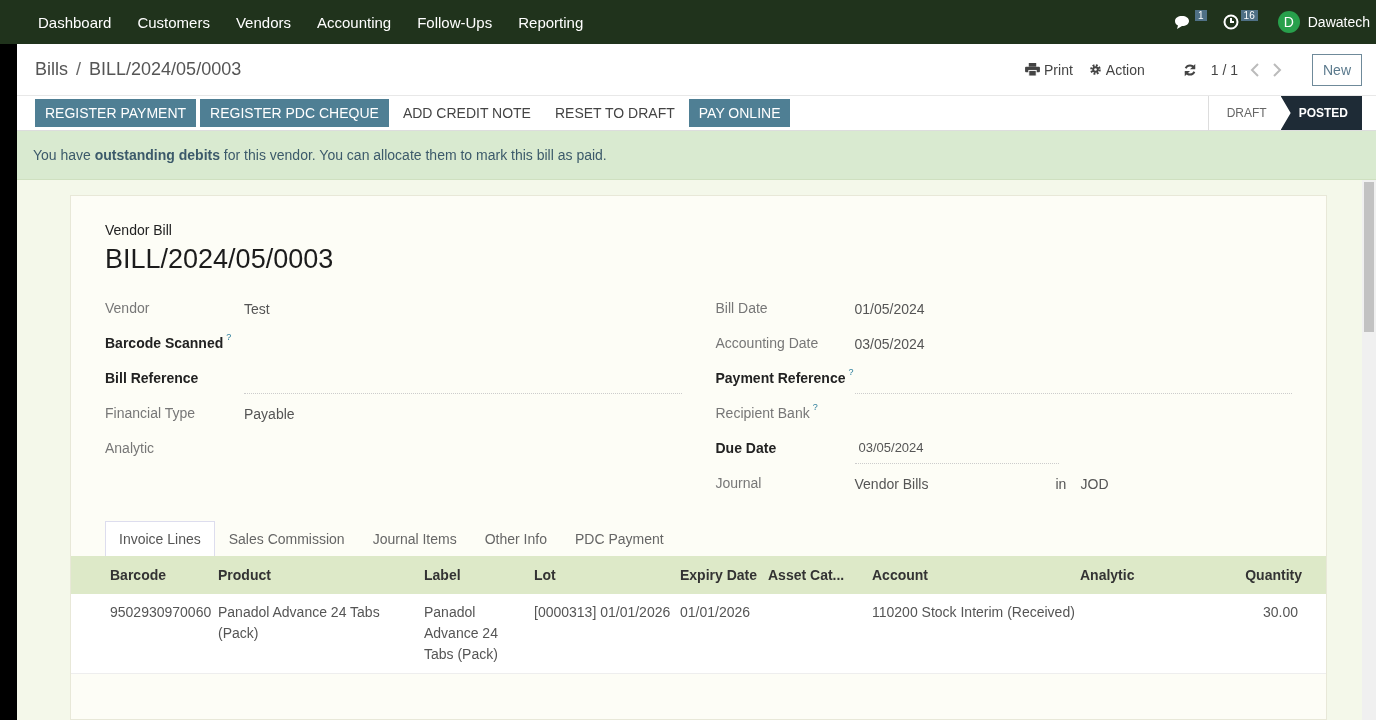  What do you see at coordinates (1224, 69) in the screenshot?
I see `pager-value: 1 / 1` at bounding box center [1224, 69].